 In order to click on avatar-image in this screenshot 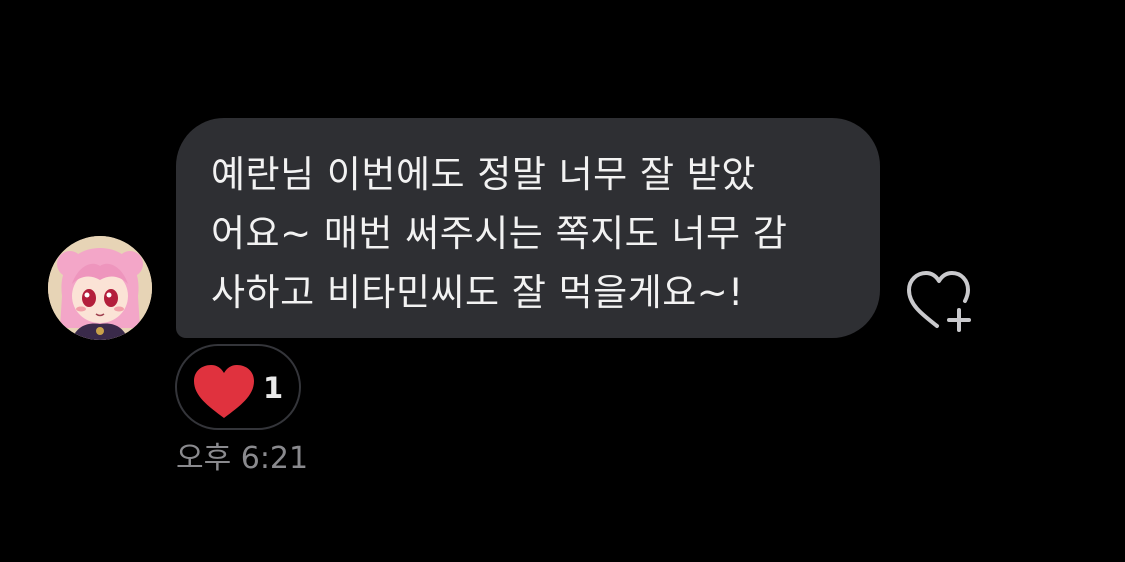, I will do `click(100, 288)`.